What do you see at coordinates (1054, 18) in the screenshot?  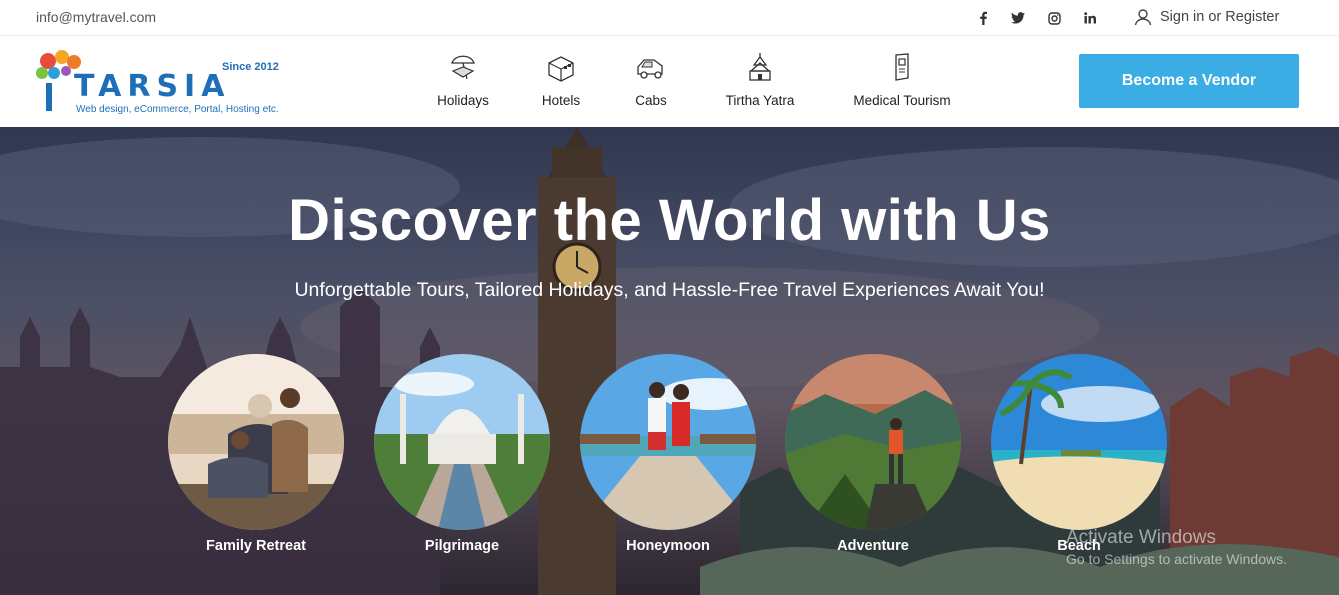 I see `instagram-icon` at bounding box center [1054, 18].